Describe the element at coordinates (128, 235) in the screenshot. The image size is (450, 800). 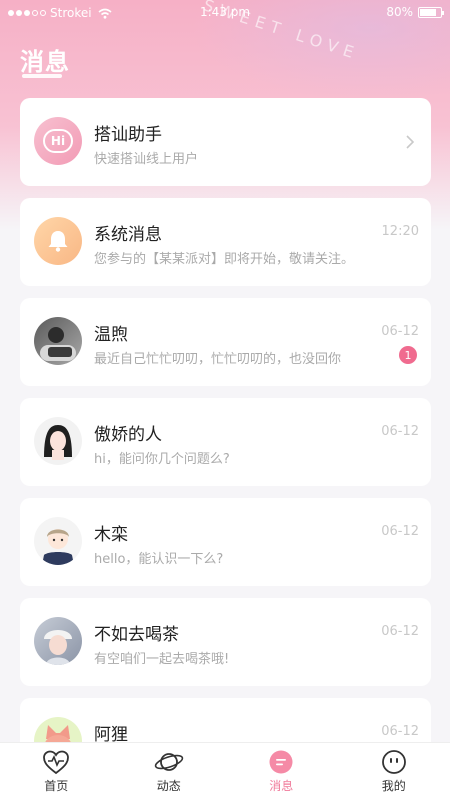
I see `contact-name: 系统消息` at that location.